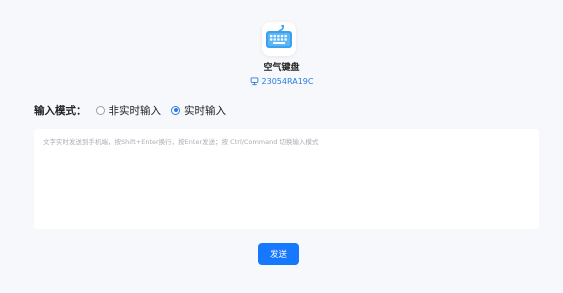  Describe the element at coordinates (279, 36) in the screenshot. I see `keyboard-icon` at that location.